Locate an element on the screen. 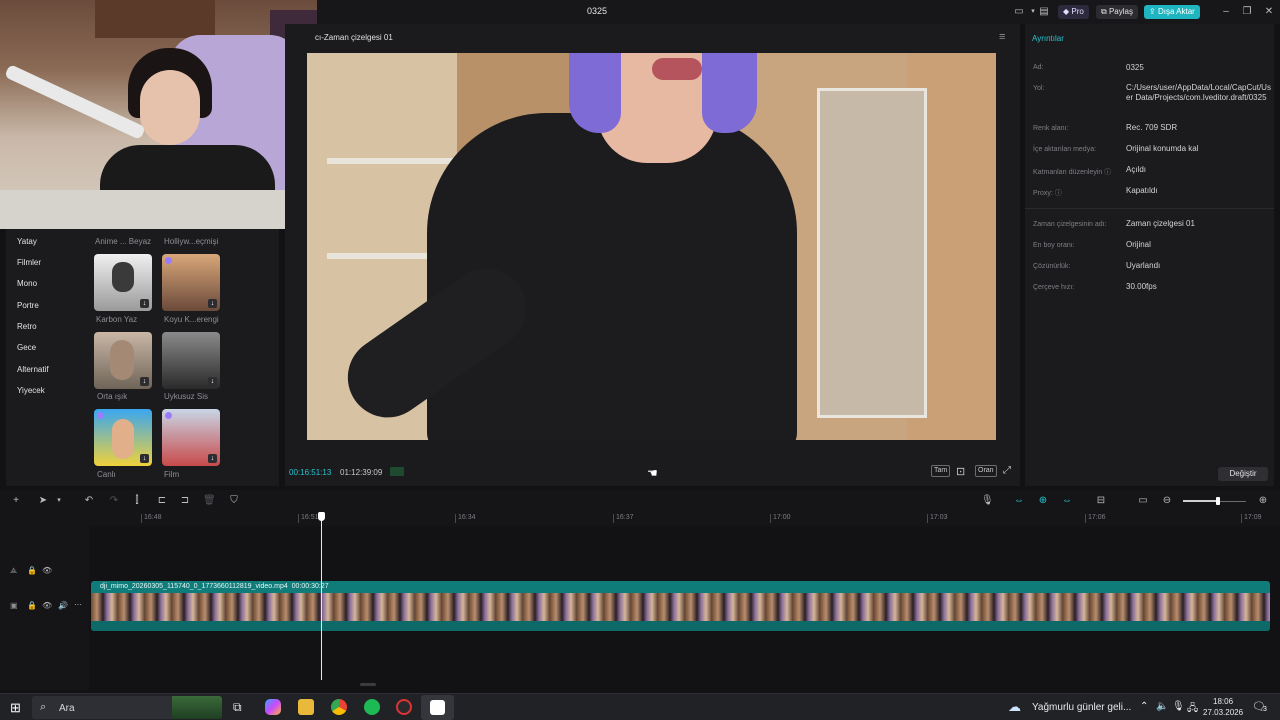 The width and height of the screenshot is (1280, 720). zoom-fit-icon: ⊡ is located at coordinates (960, 471).